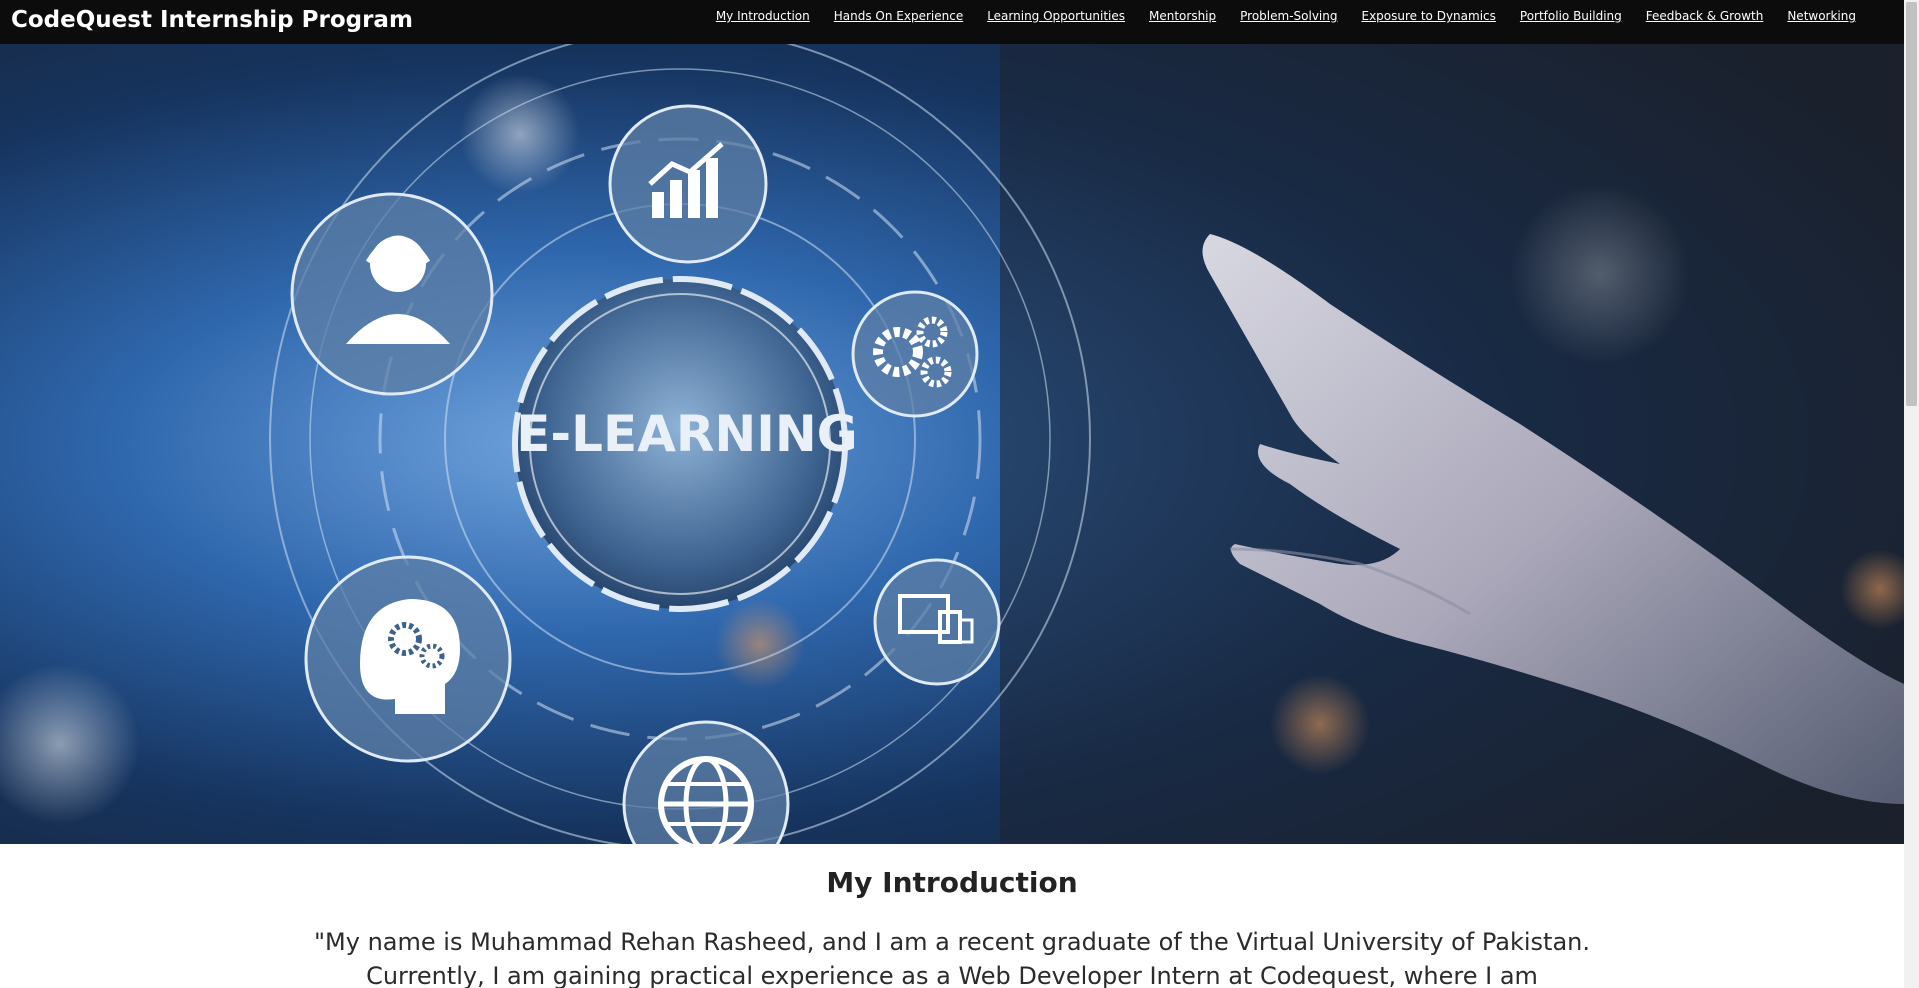 Image resolution: width=1919 pixels, height=988 pixels. I want to click on nav-link-feedback-growth: Feedback & Growth, so click(1705, 16).